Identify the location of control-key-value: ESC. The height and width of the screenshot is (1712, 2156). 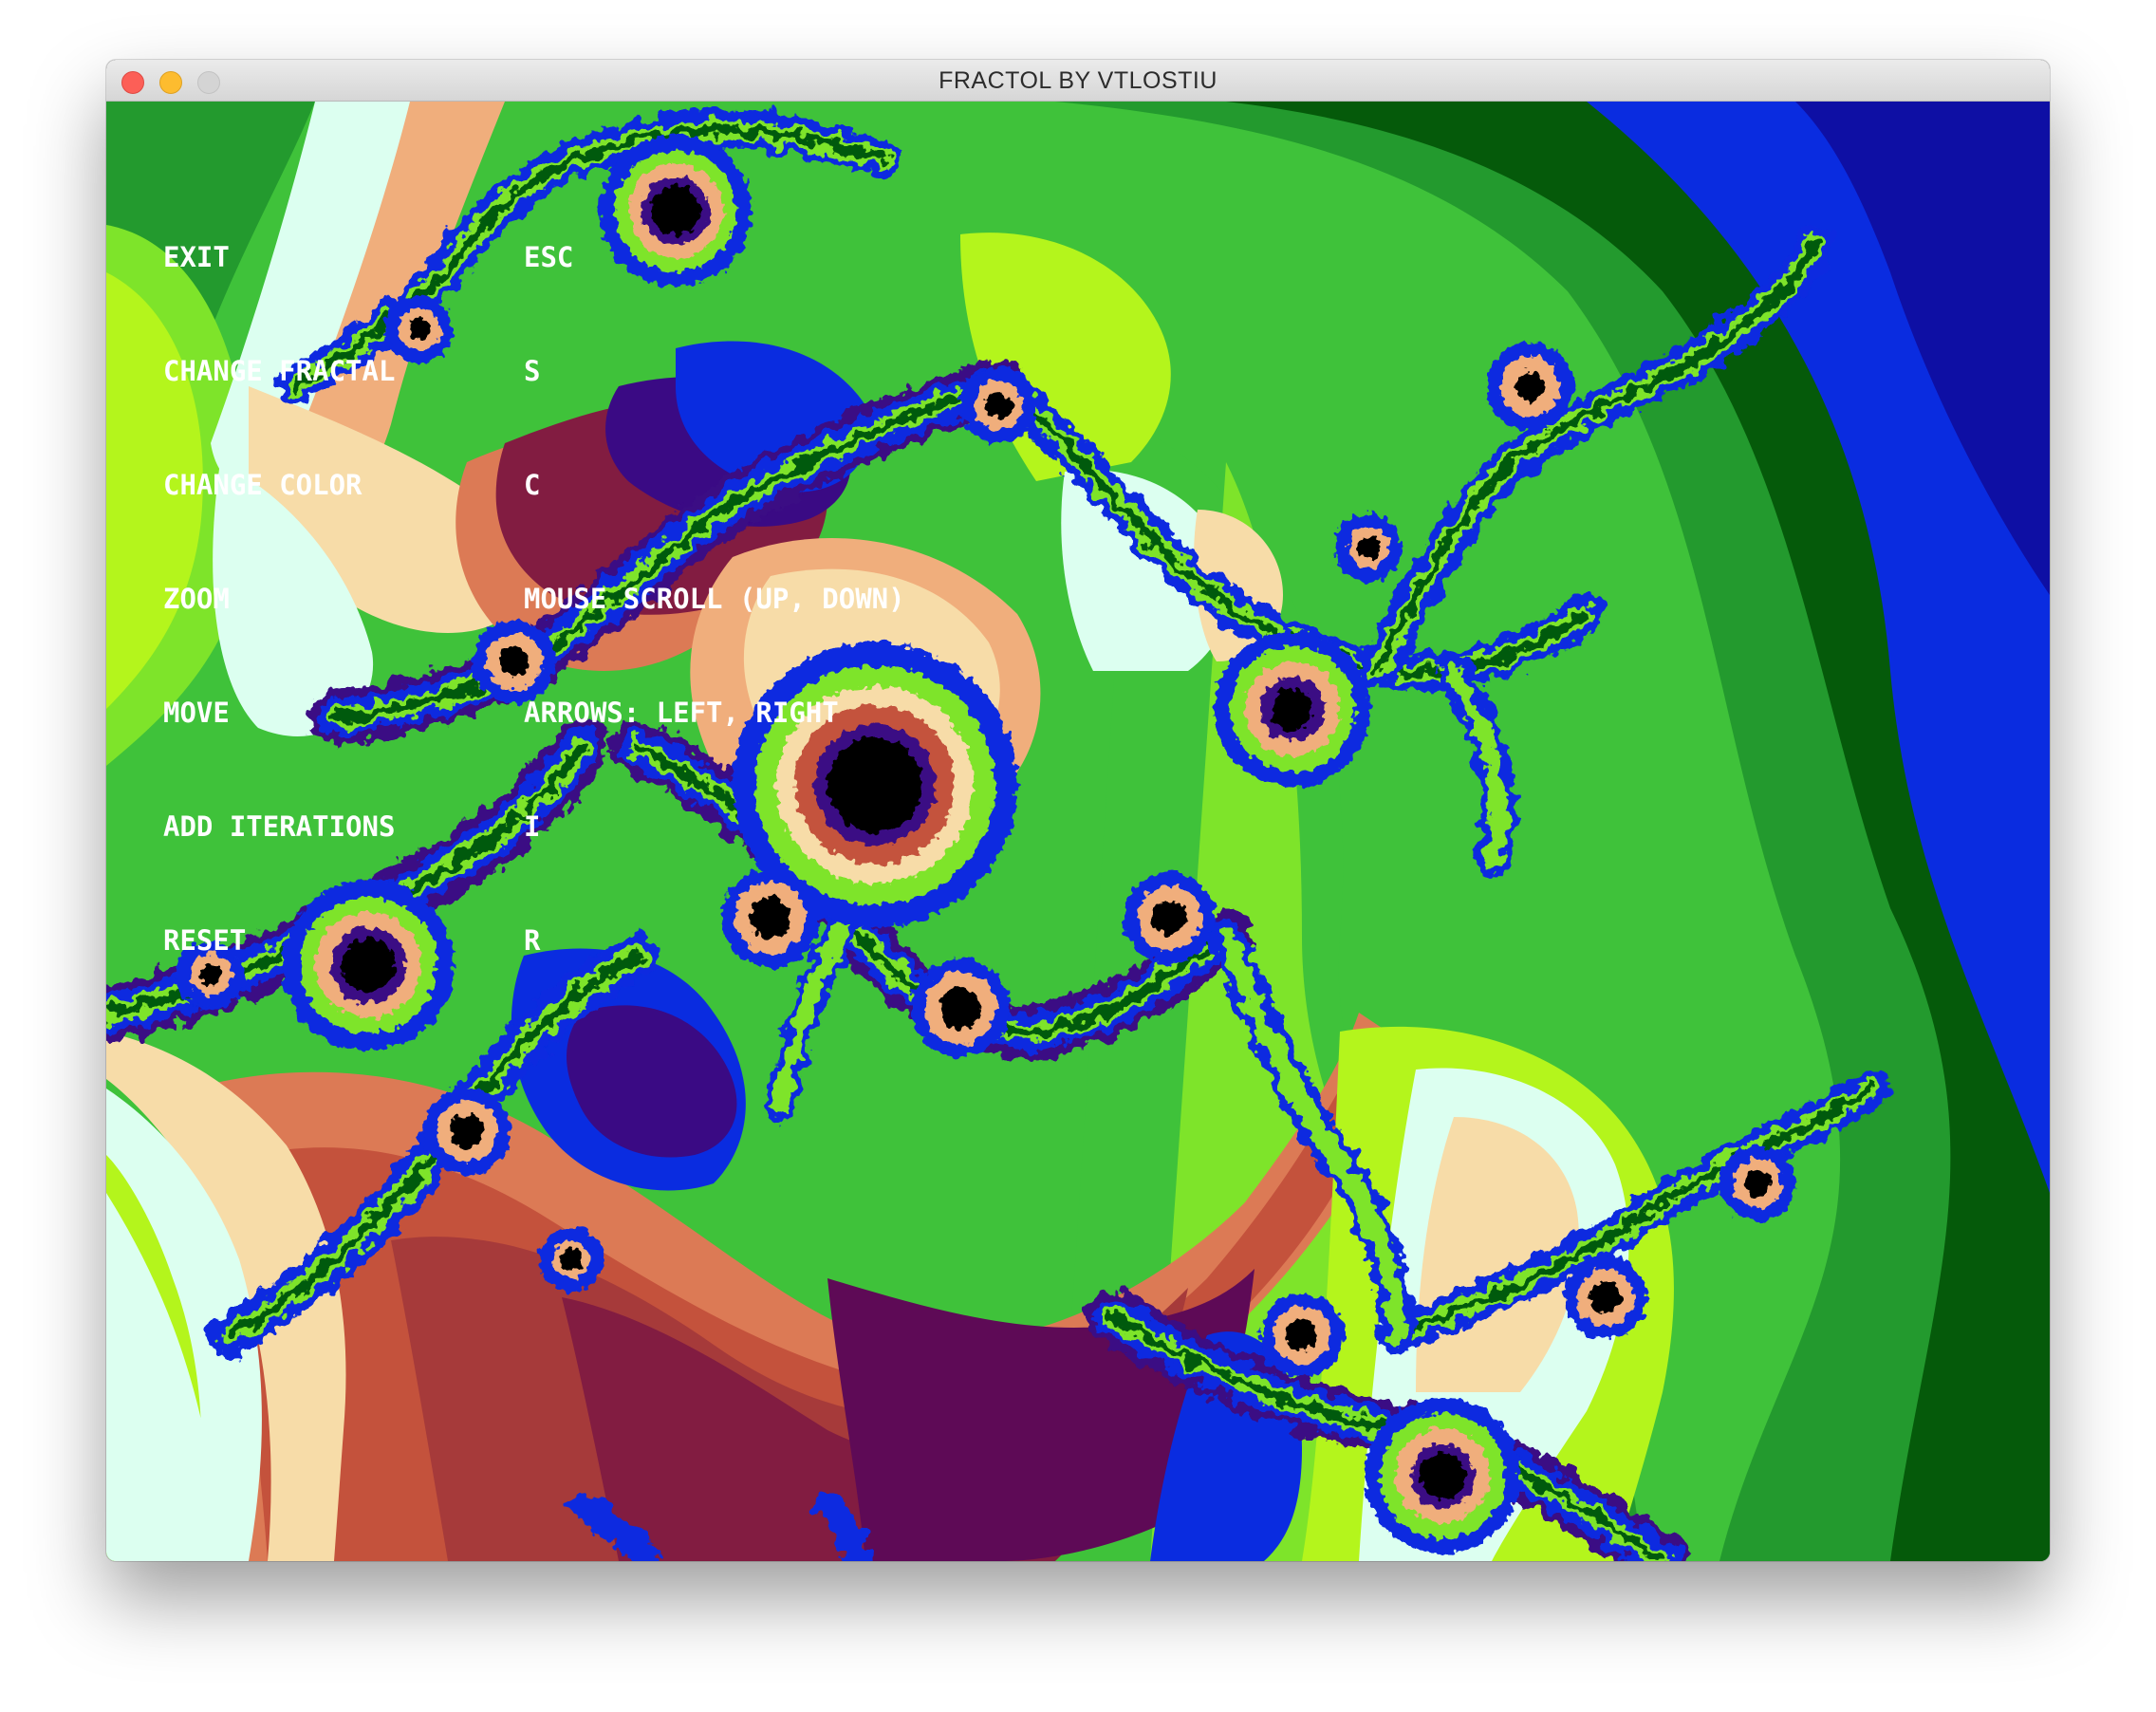
(549, 257).